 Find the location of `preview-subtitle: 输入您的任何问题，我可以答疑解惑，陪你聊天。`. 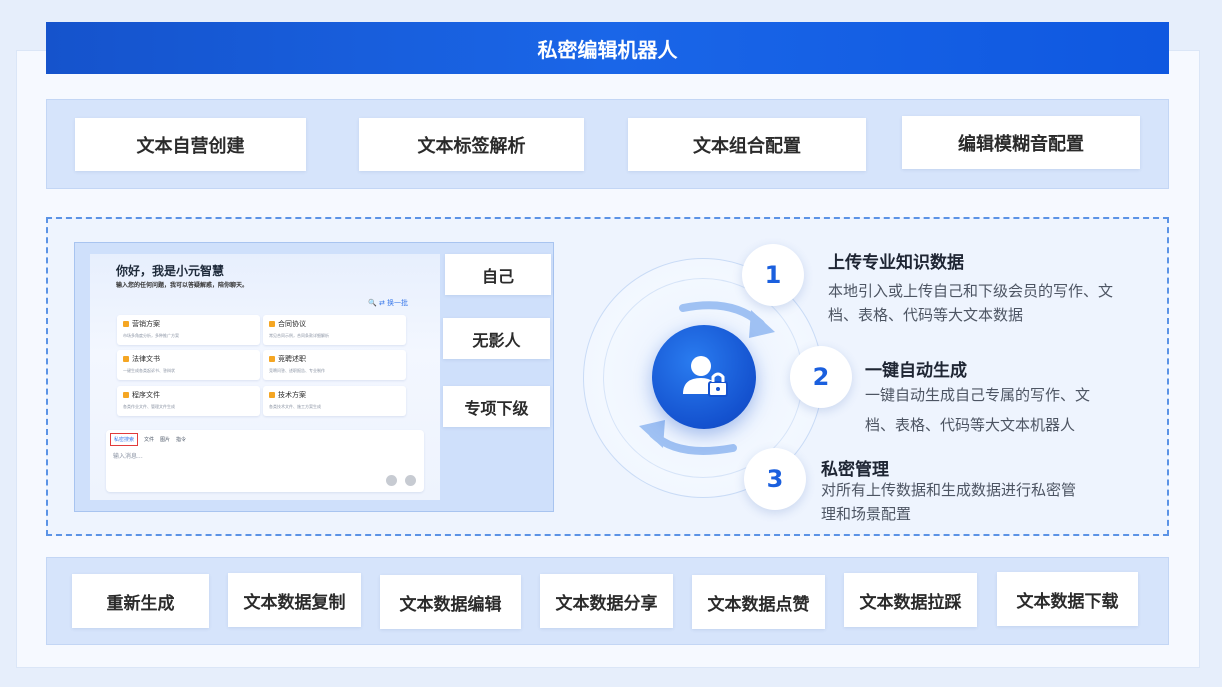

preview-subtitle: 输入您的任何问题，我可以答疑解惑，陪你聊天。 is located at coordinates (182, 285).